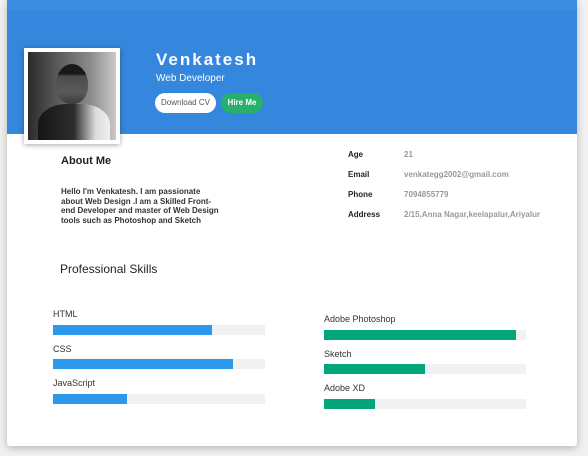 This screenshot has width=588, height=456. What do you see at coordinates (74, 383) in the screenshot?
I see `skill-label-javascript: JavaScript` at bounding box center [74, 383].